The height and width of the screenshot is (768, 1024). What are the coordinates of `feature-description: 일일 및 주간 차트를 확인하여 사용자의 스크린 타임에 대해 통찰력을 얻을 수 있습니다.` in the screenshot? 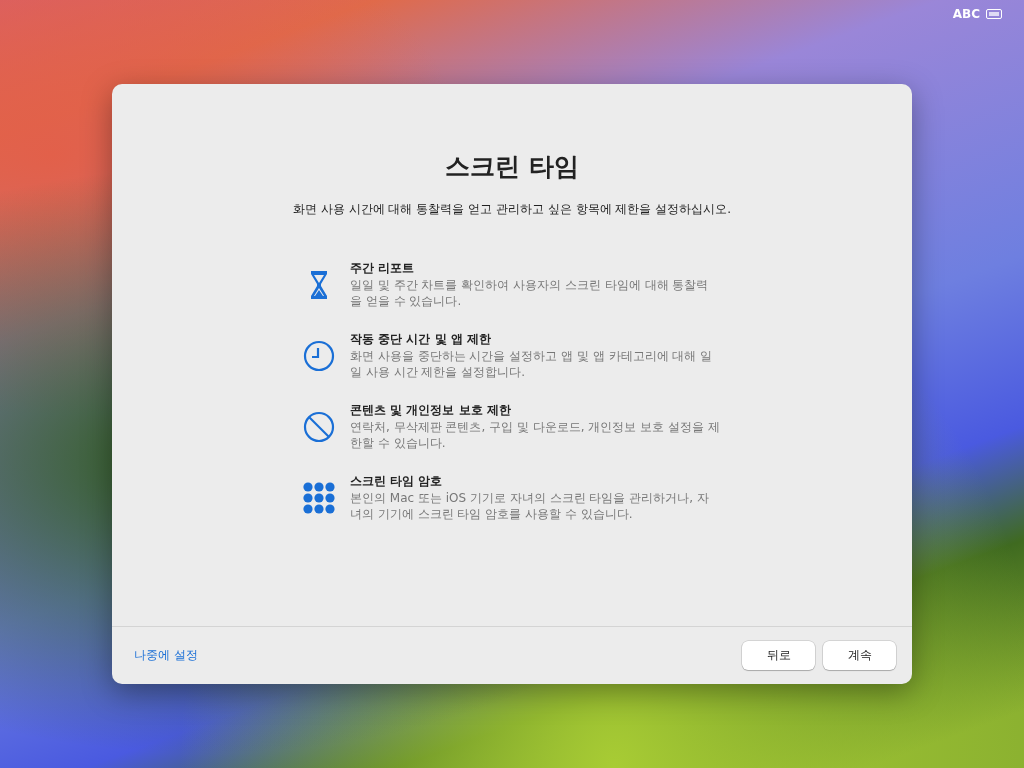 It's located at (530, 293).